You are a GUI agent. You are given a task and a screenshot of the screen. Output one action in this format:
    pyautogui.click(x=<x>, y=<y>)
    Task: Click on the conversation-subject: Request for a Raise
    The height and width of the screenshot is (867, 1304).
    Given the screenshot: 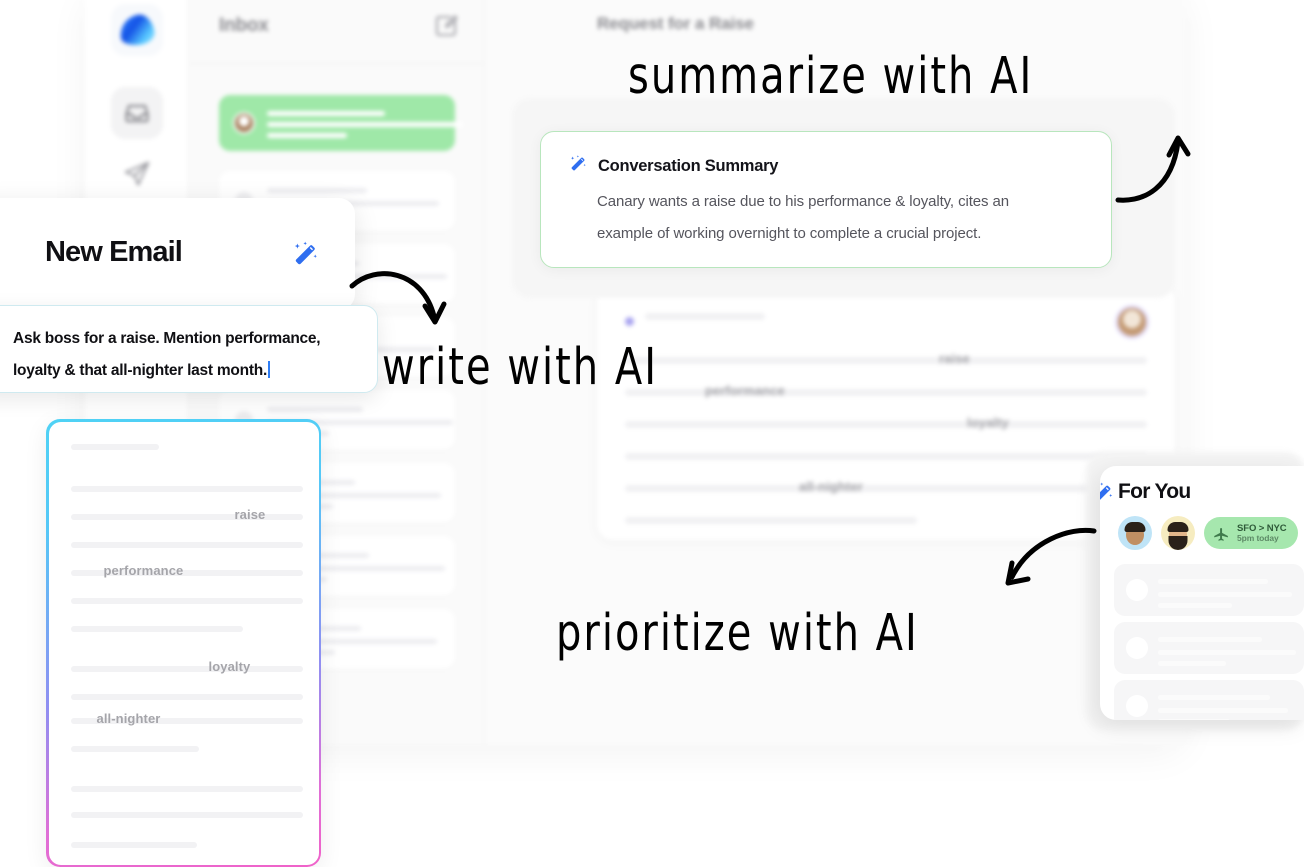 What is the action you would take?
    pyautogui.click(x=675, y=23)
    